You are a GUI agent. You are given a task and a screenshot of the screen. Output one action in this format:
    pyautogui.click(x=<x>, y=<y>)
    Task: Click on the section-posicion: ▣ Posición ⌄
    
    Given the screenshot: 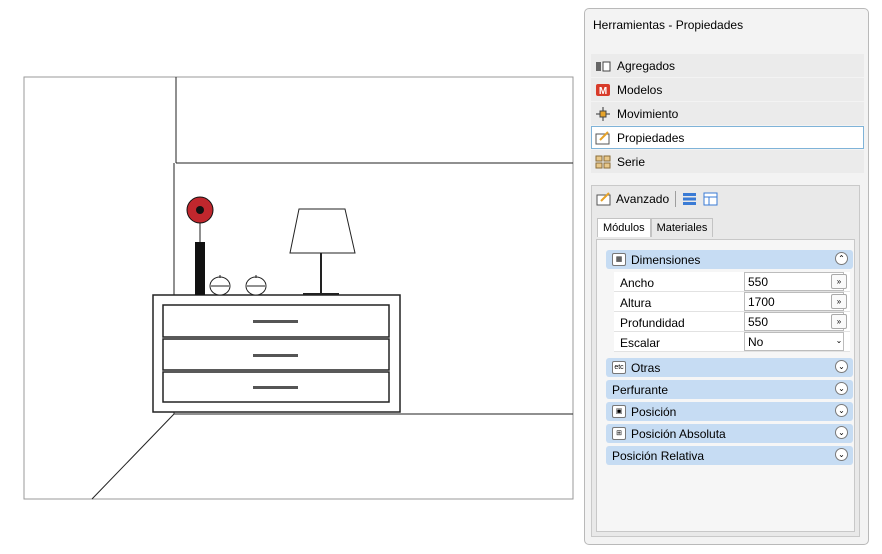 What is the action you would take?
    pyautogui.click(x=729, y=411)
    